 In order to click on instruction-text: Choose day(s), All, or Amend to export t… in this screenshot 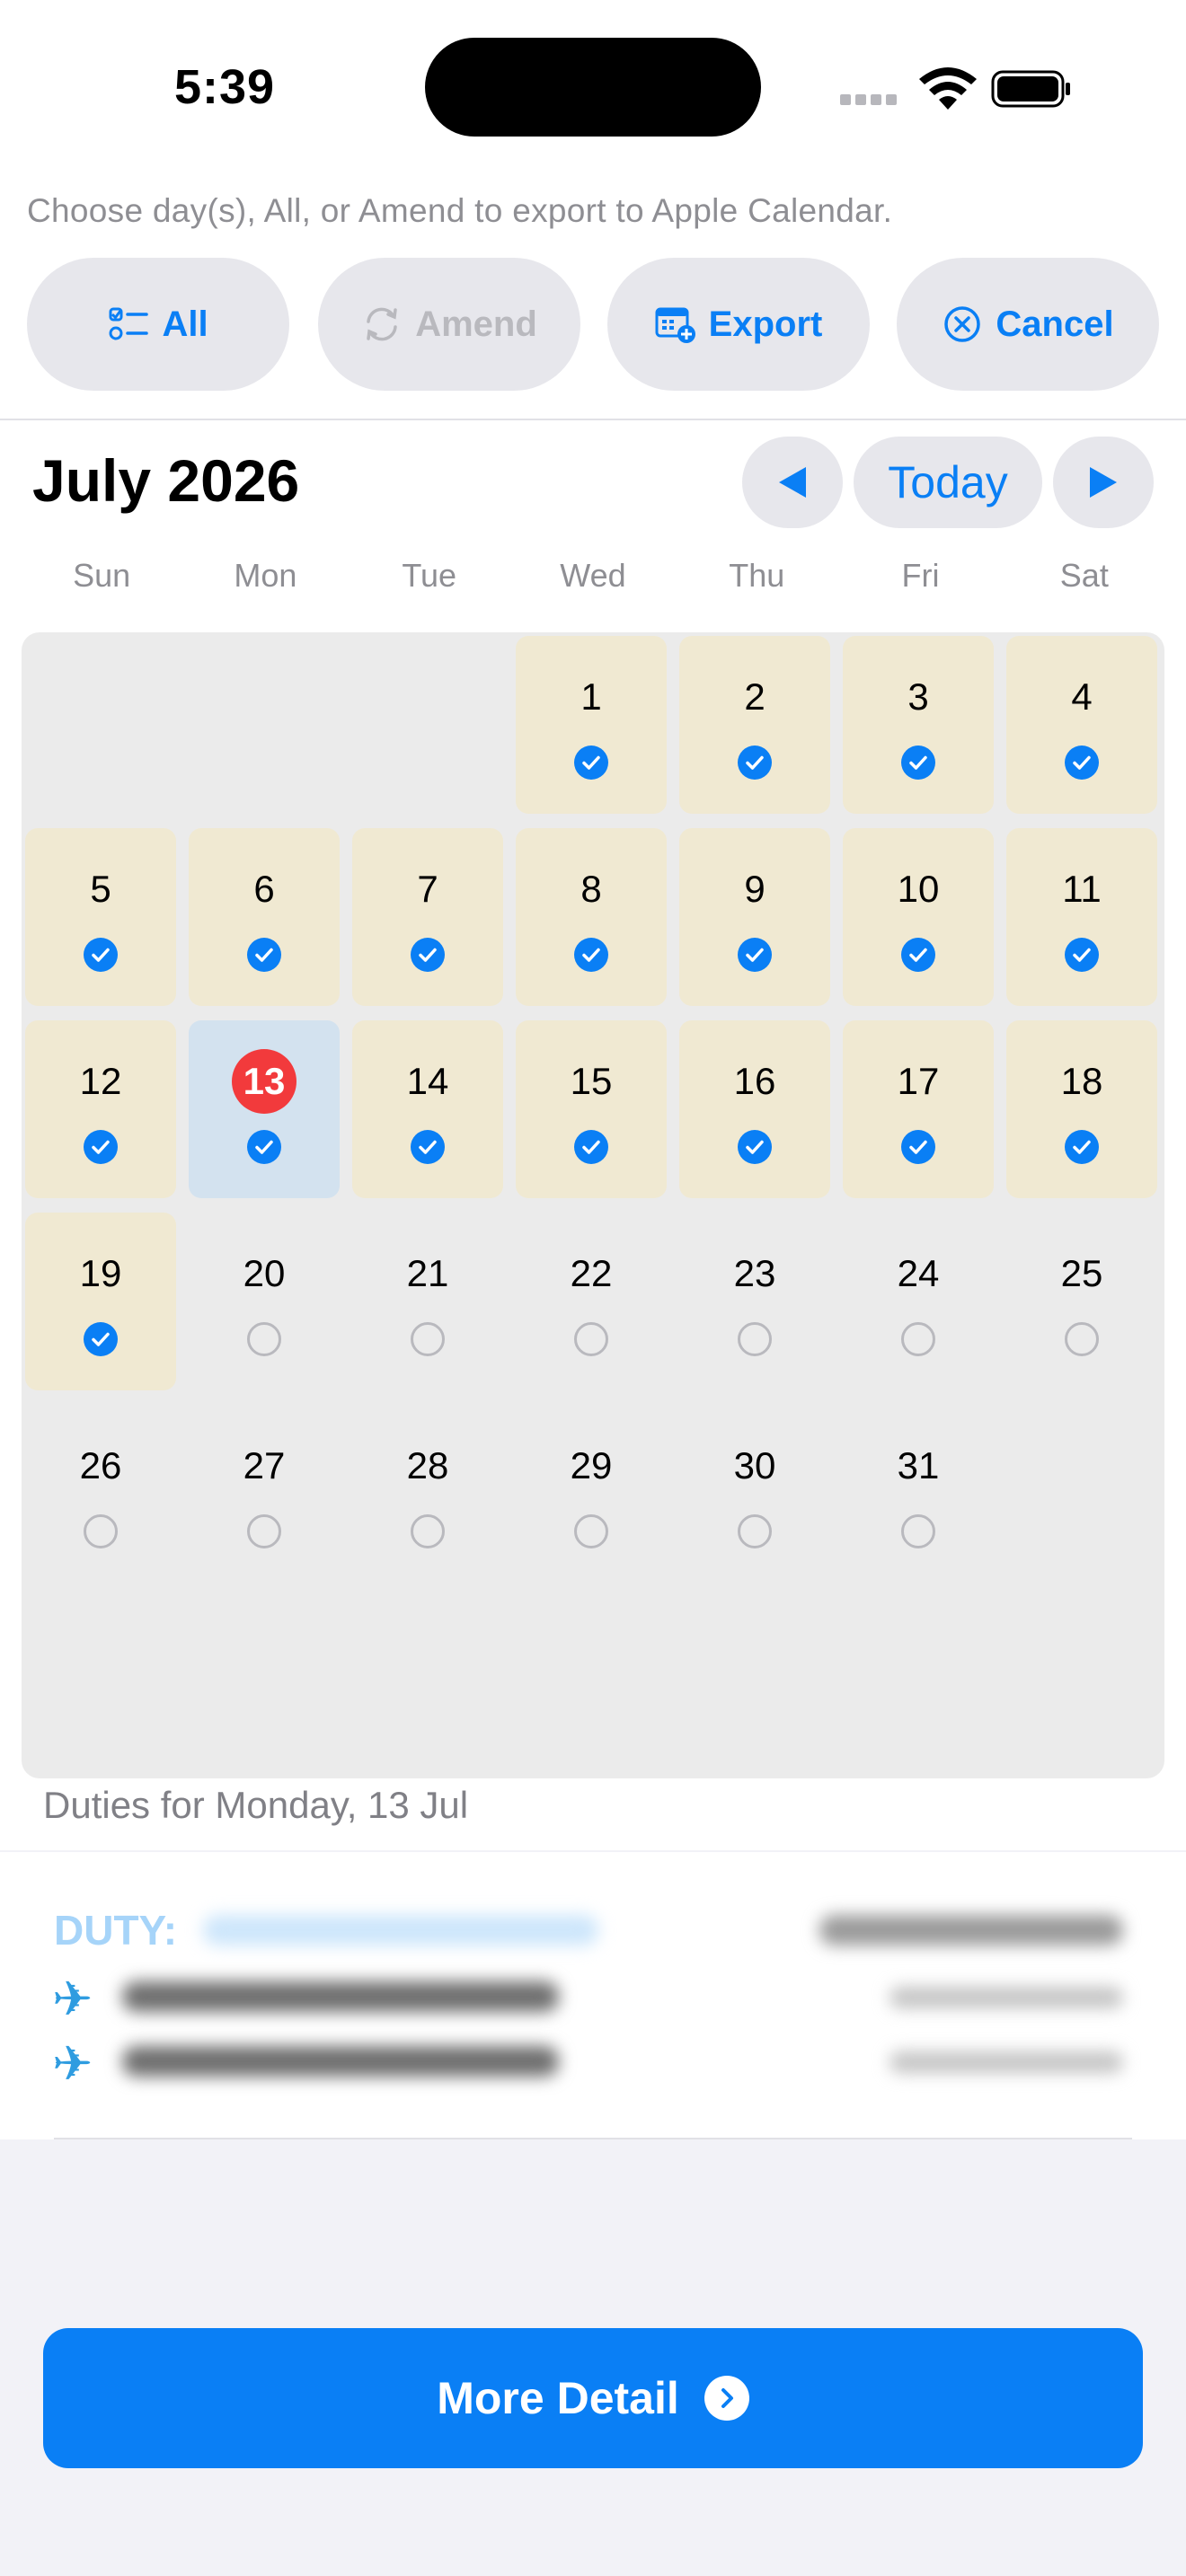, I will do `click(460, 210)`.